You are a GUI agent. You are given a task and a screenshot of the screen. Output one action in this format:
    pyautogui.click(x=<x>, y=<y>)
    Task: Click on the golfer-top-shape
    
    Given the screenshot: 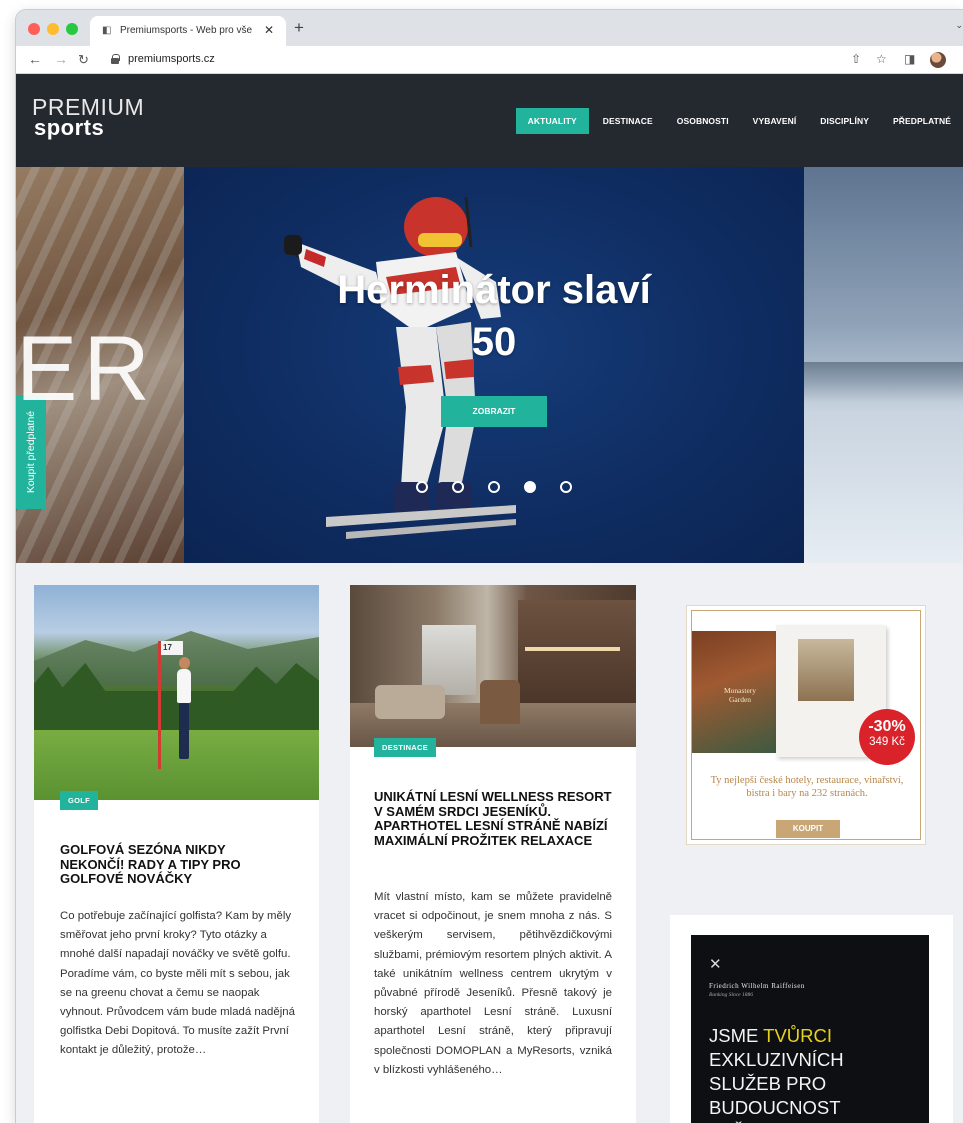 What is the action you would take?
    pyautogui.click(x=184, y=686)
    